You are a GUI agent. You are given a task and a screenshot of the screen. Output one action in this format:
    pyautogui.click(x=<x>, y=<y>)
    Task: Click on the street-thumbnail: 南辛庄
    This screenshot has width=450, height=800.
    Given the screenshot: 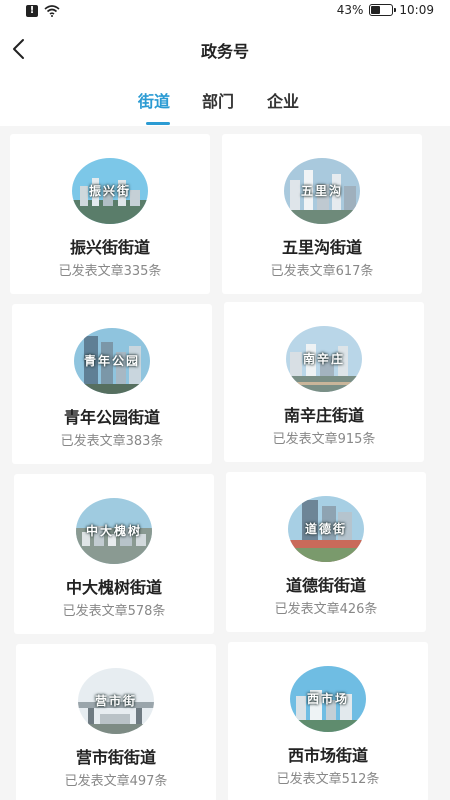 What is the action you would take?
    pyautogui.click(x=324, y=359)
    